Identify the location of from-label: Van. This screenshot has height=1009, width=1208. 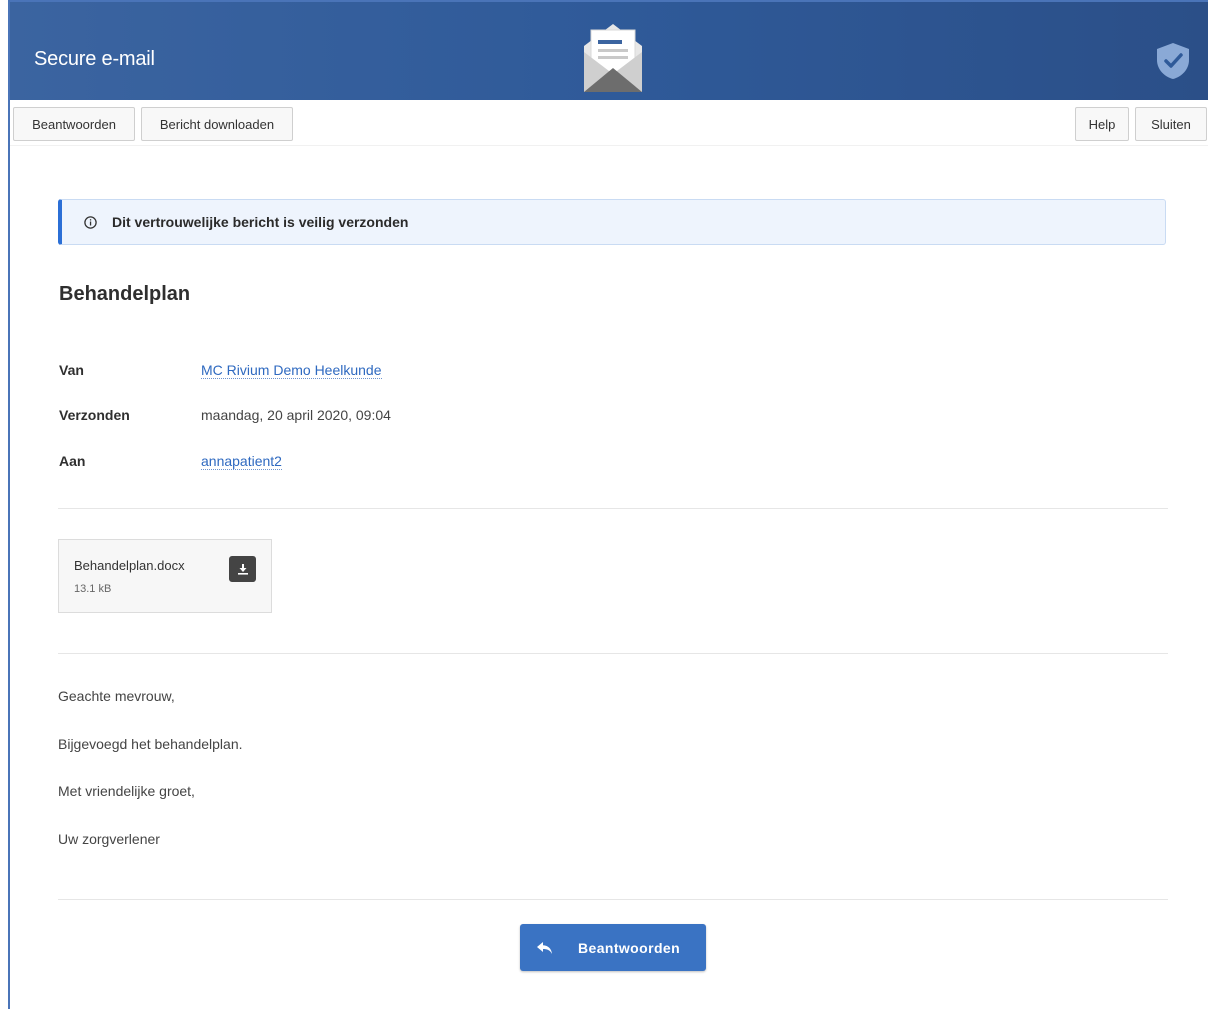
(71, 370).